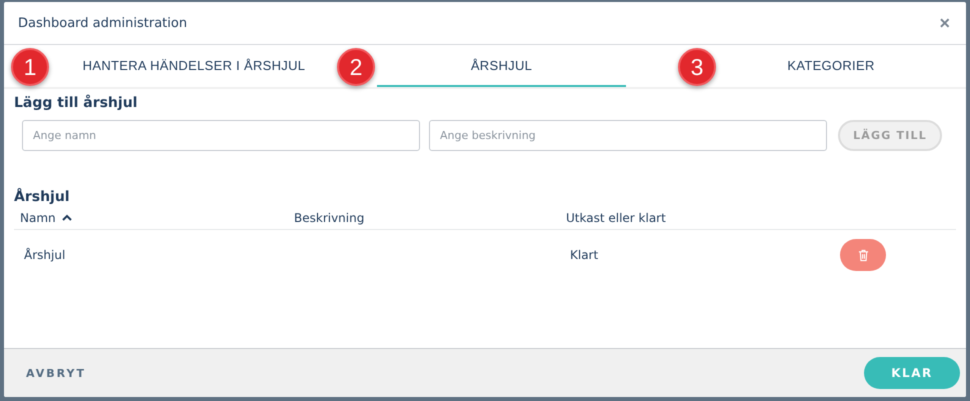 This screenshot has width=970, height=401. What do you see at coordinates (103, 23) in the screenshot?
I see `dialog-title: Dashboard administration` at bounding box center [103, 23].